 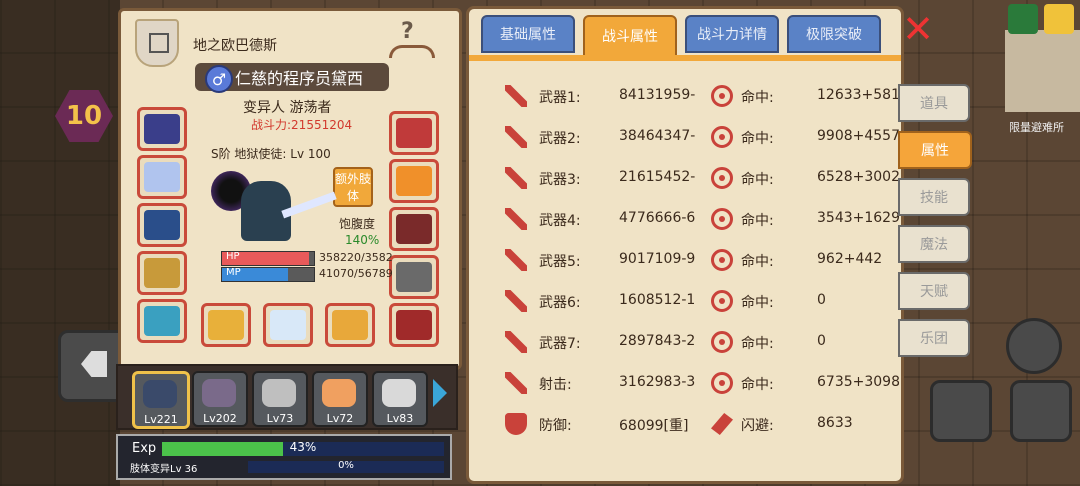 What do you see at coordinates (657, 136) in the screenshot?
I see `stat-value: 38464347-` at bounding box center [657, 136].